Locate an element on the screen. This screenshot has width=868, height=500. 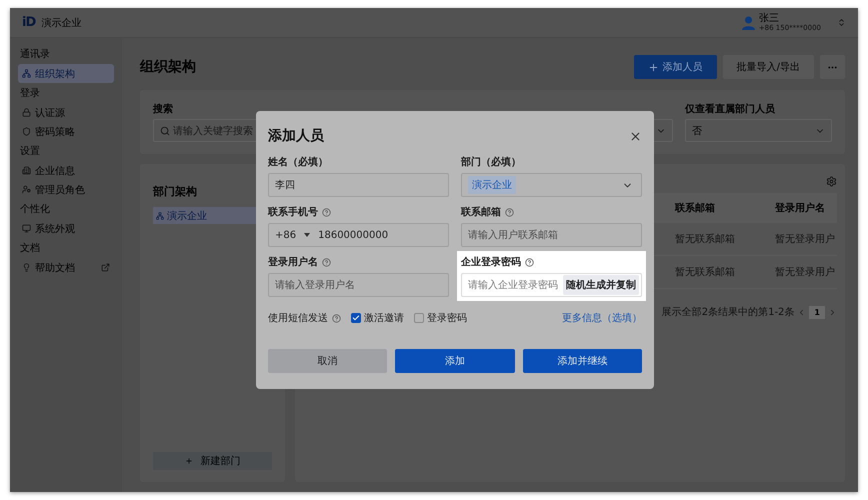
submit-button: 添加 is located at coordinates (455, 361).